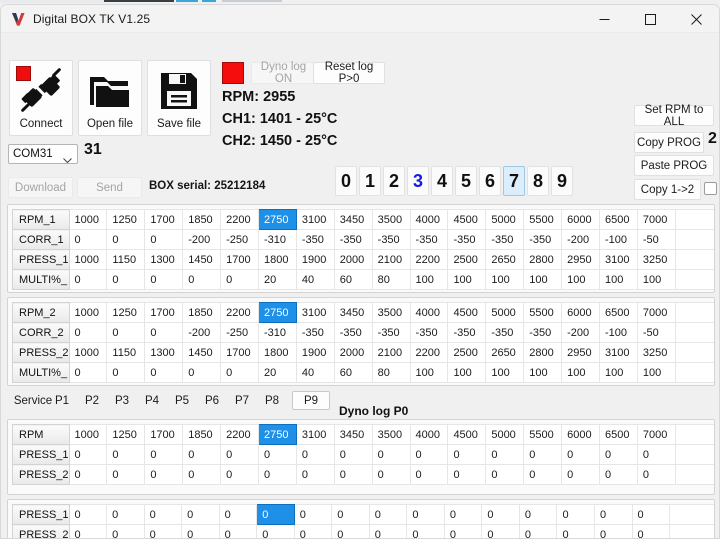 This screenshot has width=720, height=539. What do you see at coordinates (43, 154) in the screenshot?
I see `com-port-select: COM31` at bounding box center [43, 154].